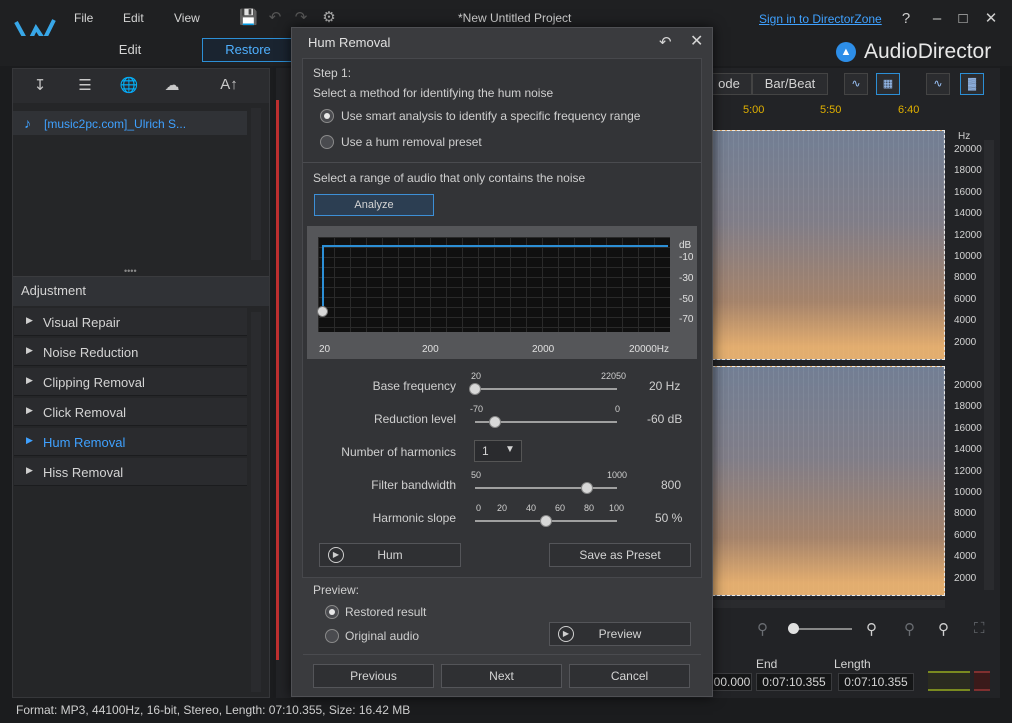 This screenshot has width=1012, height=723. I want to click on time-marker: 5:00, so click(754, 110).